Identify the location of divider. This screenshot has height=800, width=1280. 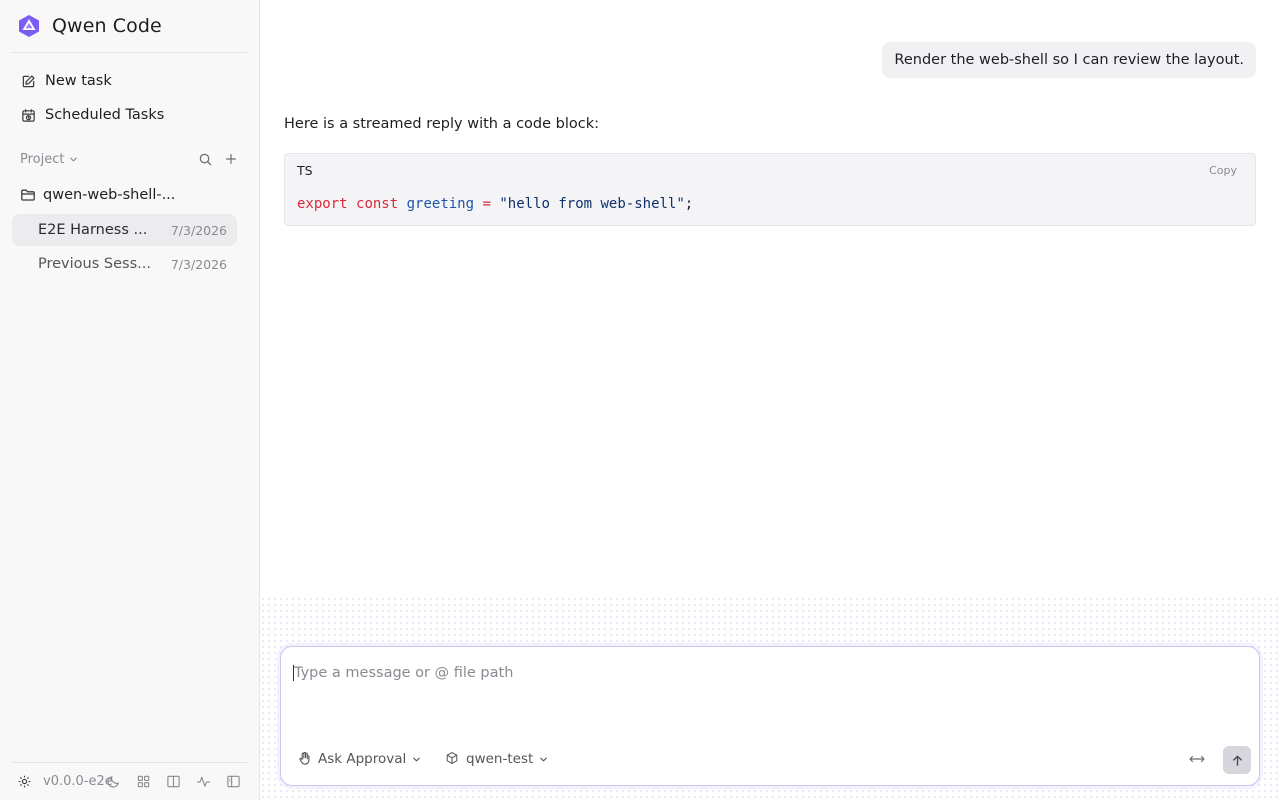
(129, 52).